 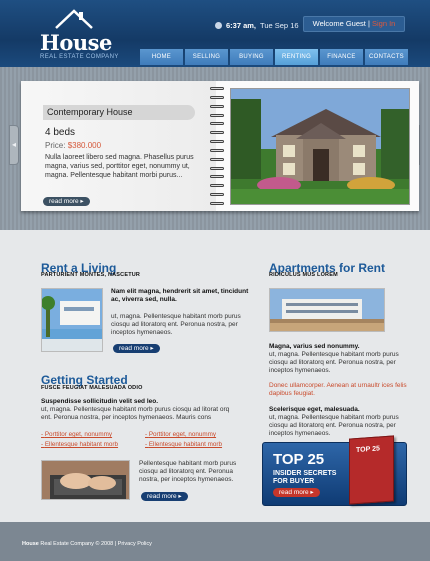 I want to click on banner-read-more-button: read more ▸, so click(x=296, y=492).